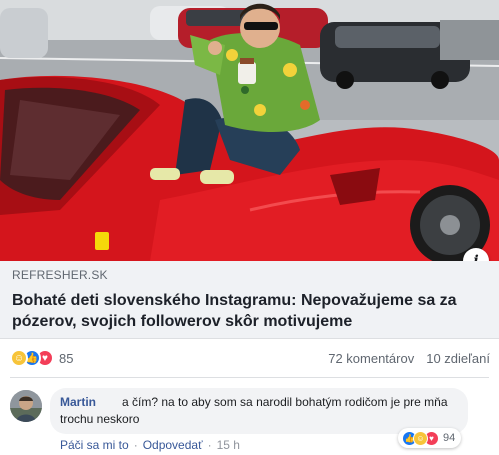 The width and height of the screenshot is (499, 455). Describe the element at coordinates (250, 358) in the screenshot. I see `post-stats: ☺ 👍 ♥ 85 72 komentárov 10 zdieľaní` at that location.